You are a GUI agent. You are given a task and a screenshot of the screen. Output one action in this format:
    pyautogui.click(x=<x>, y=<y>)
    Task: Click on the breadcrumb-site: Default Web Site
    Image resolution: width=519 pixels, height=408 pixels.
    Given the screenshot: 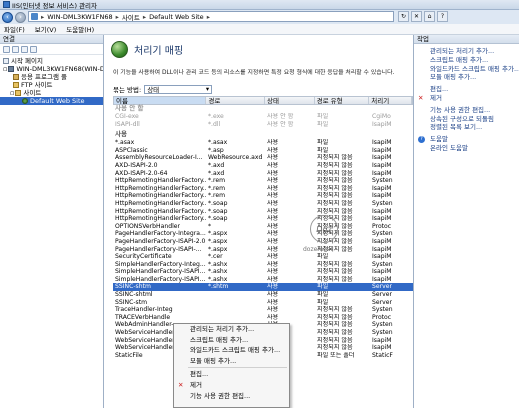 What is the action you would take?
    pyautogui.click(x=176, y=17)
    